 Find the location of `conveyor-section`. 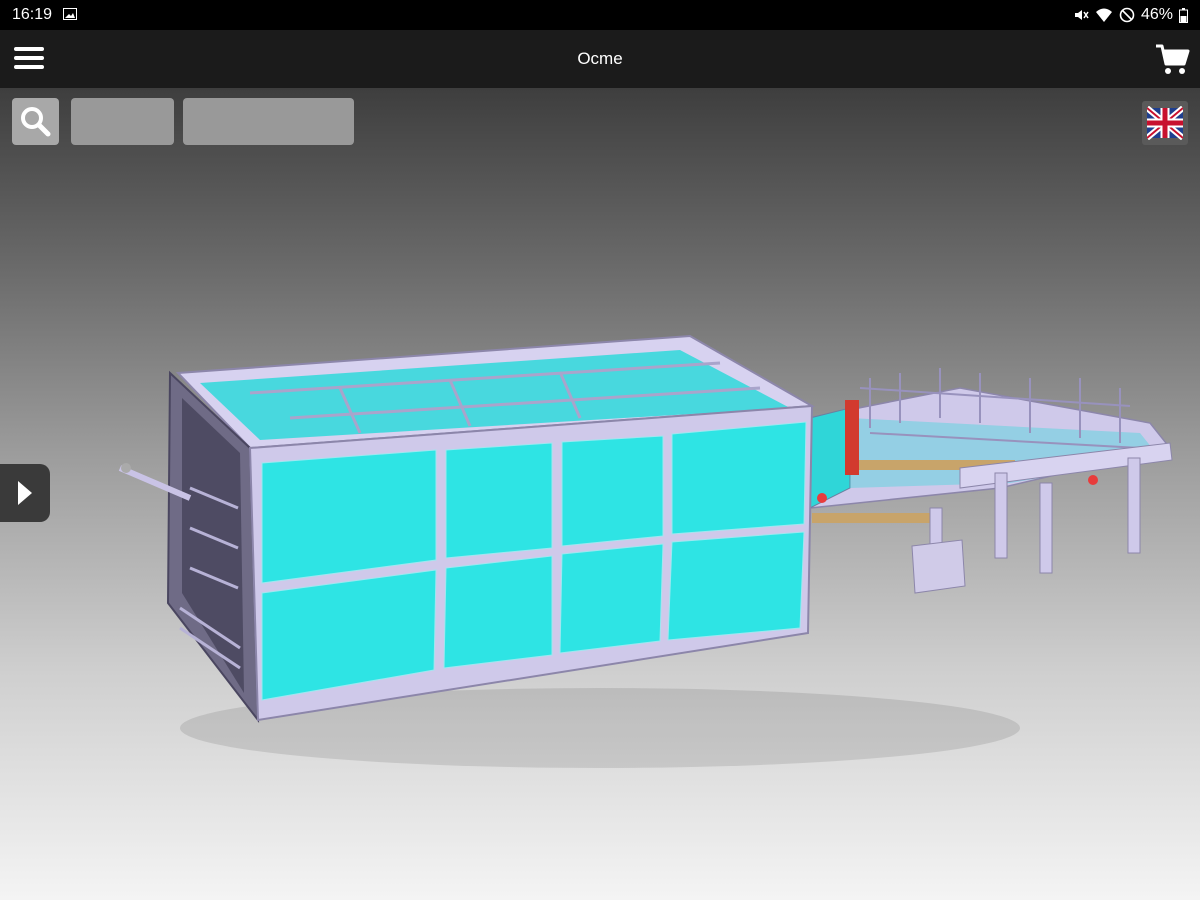

conveyor-section is located at coordinates (990, 481).